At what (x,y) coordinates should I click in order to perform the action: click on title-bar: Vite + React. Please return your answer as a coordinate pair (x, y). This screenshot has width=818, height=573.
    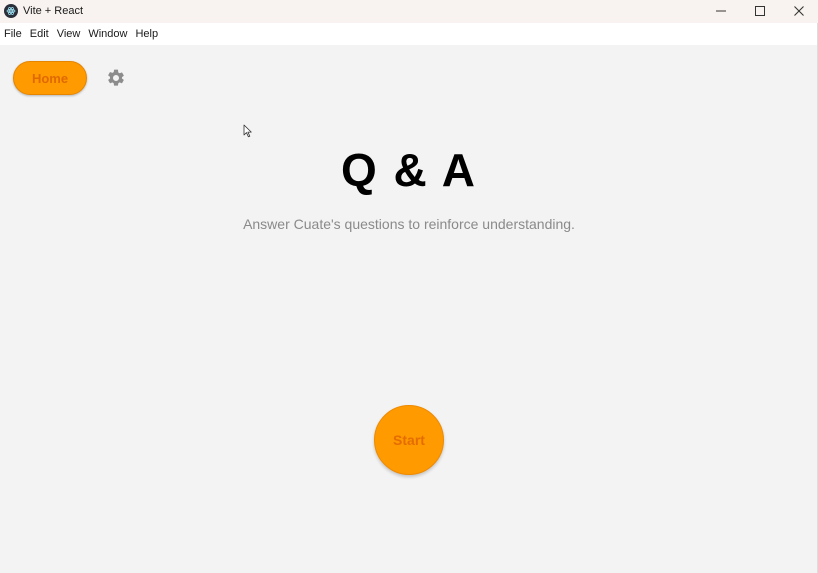
    Looking at the image, I should click on (409, 11).